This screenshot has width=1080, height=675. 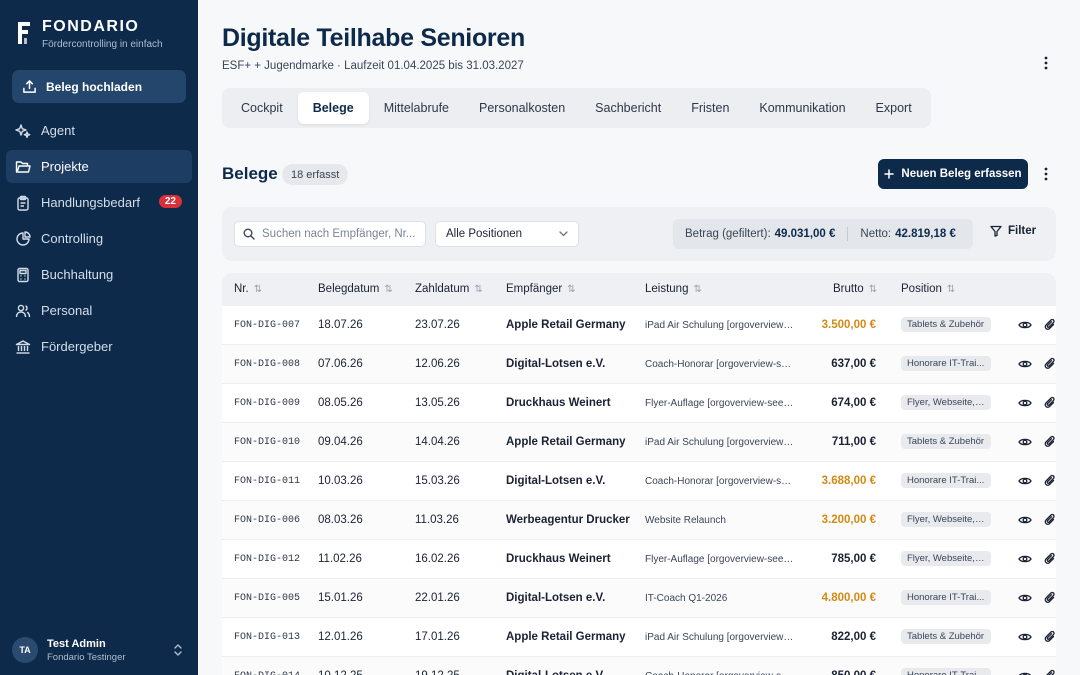 I want to click on column-header-brutto: Brutto ⇅, so click(x=855, y=289).